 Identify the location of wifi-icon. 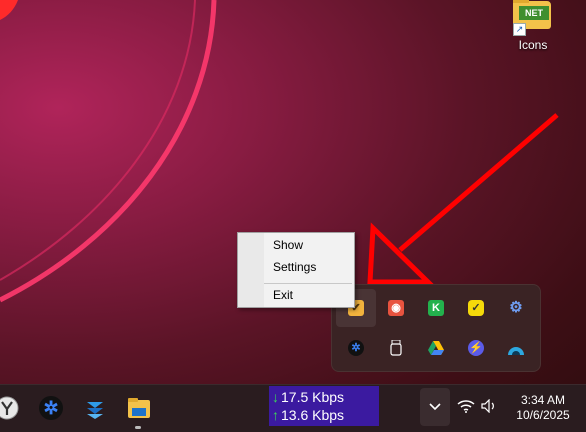
(466, 406).